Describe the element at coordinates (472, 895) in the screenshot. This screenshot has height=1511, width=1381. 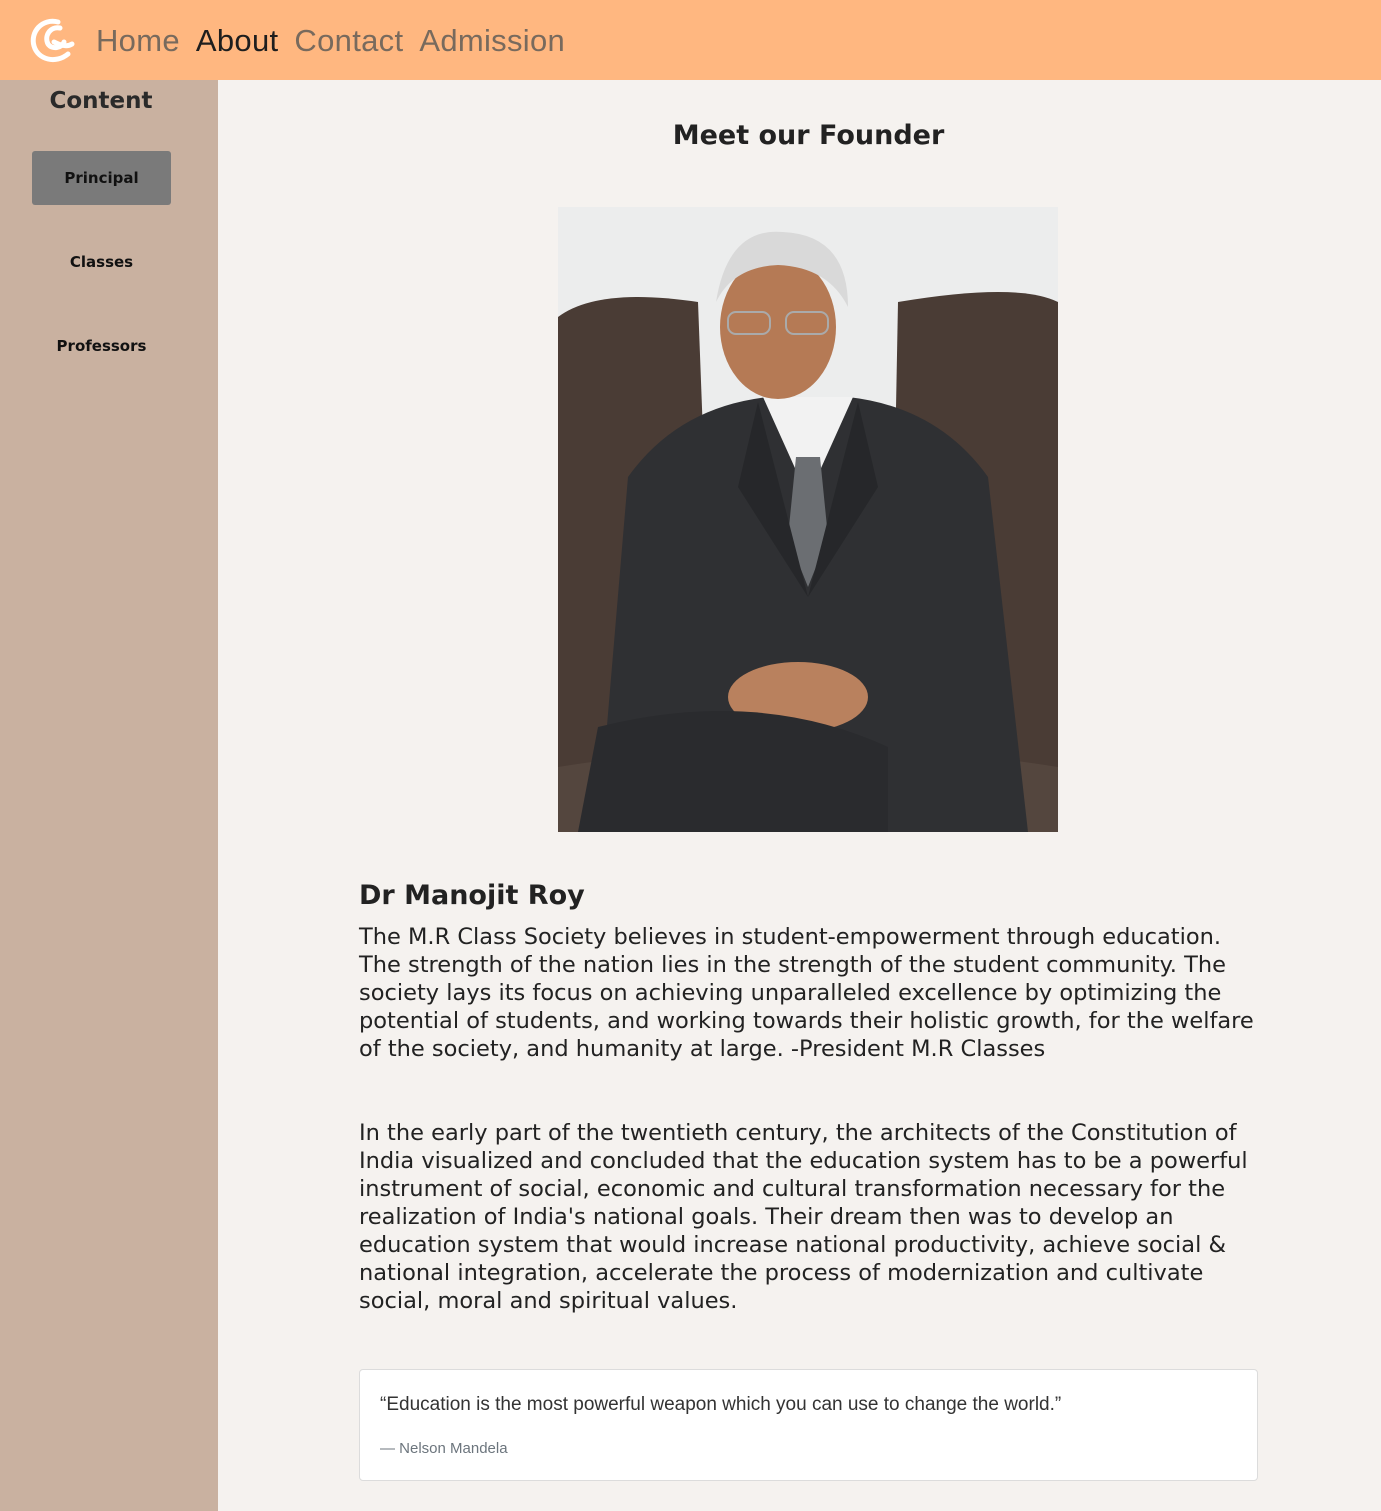
I see `founder-name: Dr Manojit Roy` at that location.